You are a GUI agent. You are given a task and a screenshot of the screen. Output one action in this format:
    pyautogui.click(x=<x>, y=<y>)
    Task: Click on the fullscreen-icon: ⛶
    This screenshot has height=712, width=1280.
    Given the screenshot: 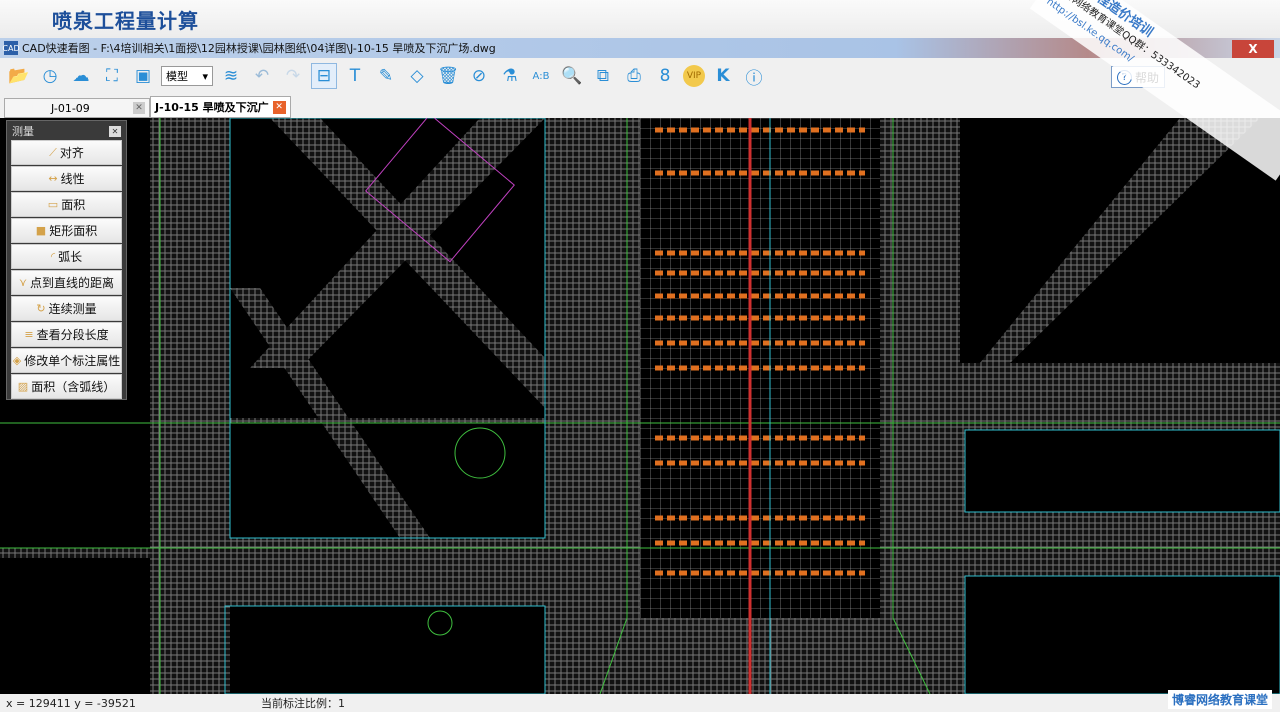 What is the action you would take?
    pyautogui.click(x=112, y=76)
    